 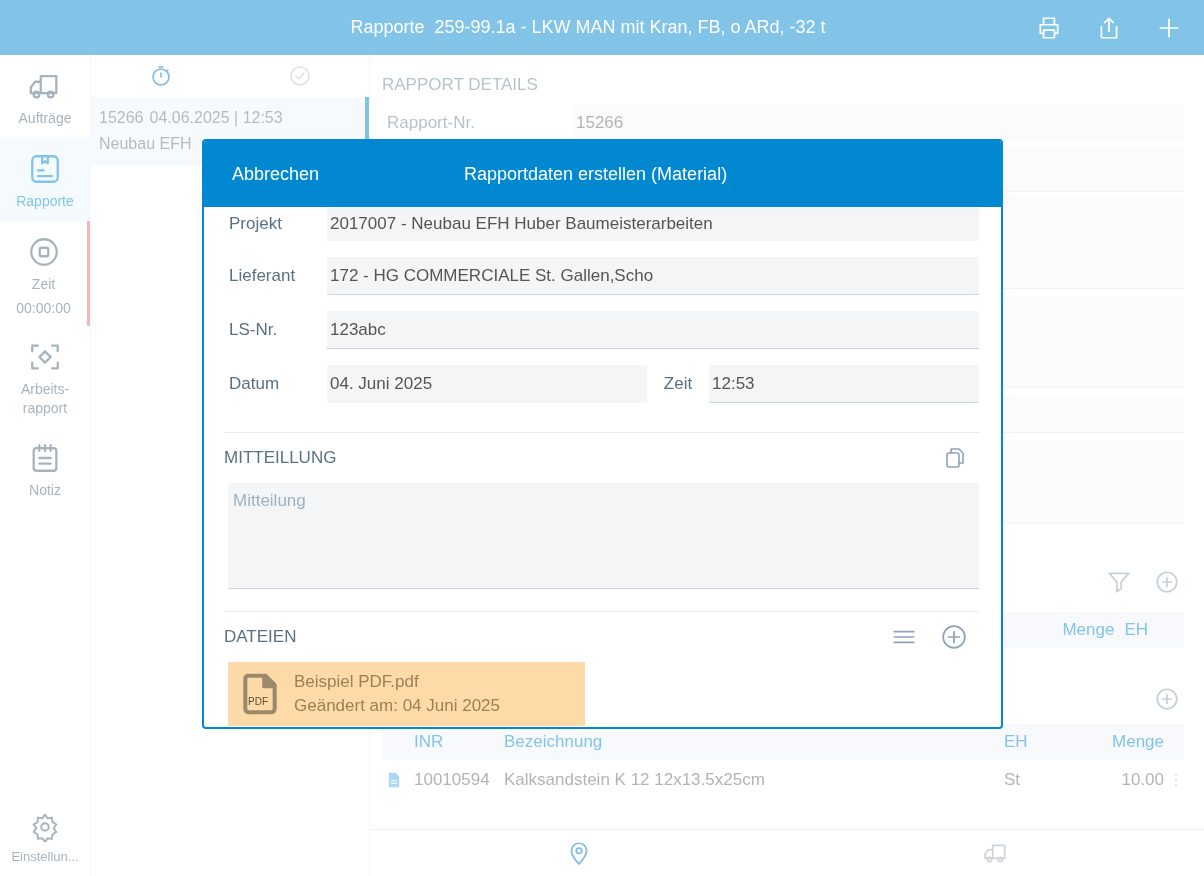 I want to click on document-icon, so click(x=394, y=780).